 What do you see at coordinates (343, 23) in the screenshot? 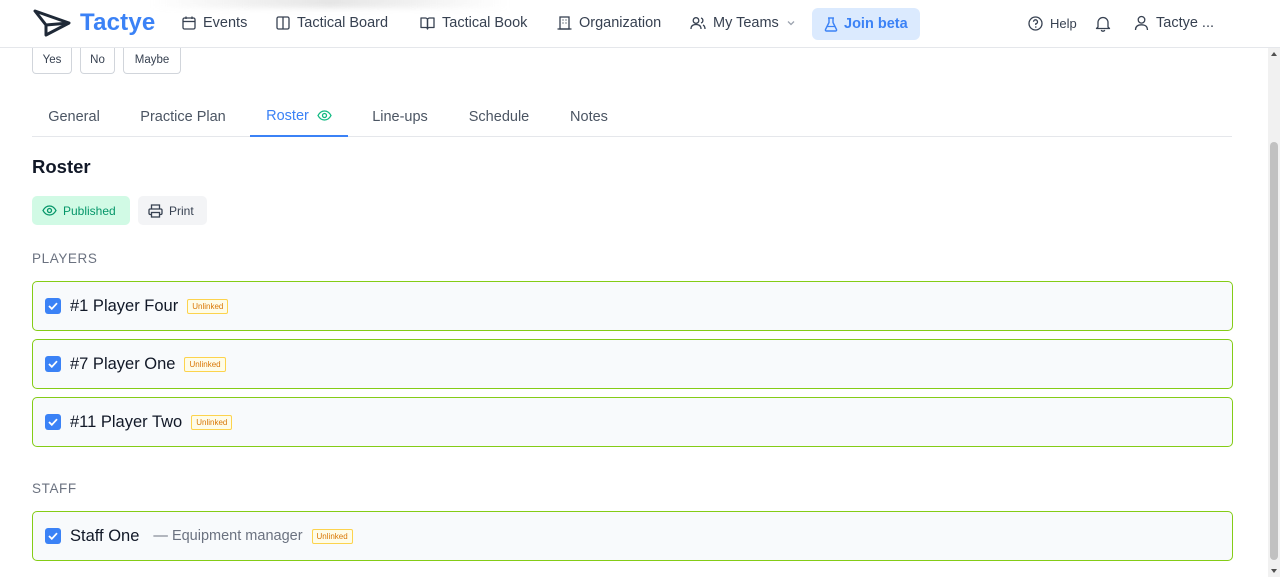
I see `nav-tactical-board-label: Tactical Board` at bounding box center [343, 23].